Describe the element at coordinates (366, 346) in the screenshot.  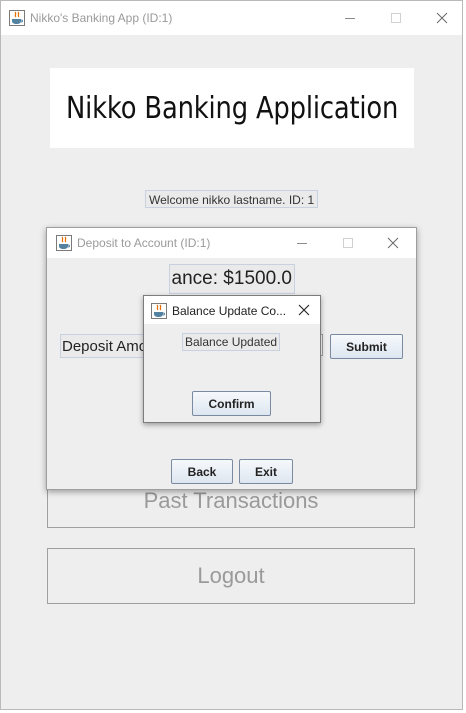
I see `submit-button: Submit` at that location.